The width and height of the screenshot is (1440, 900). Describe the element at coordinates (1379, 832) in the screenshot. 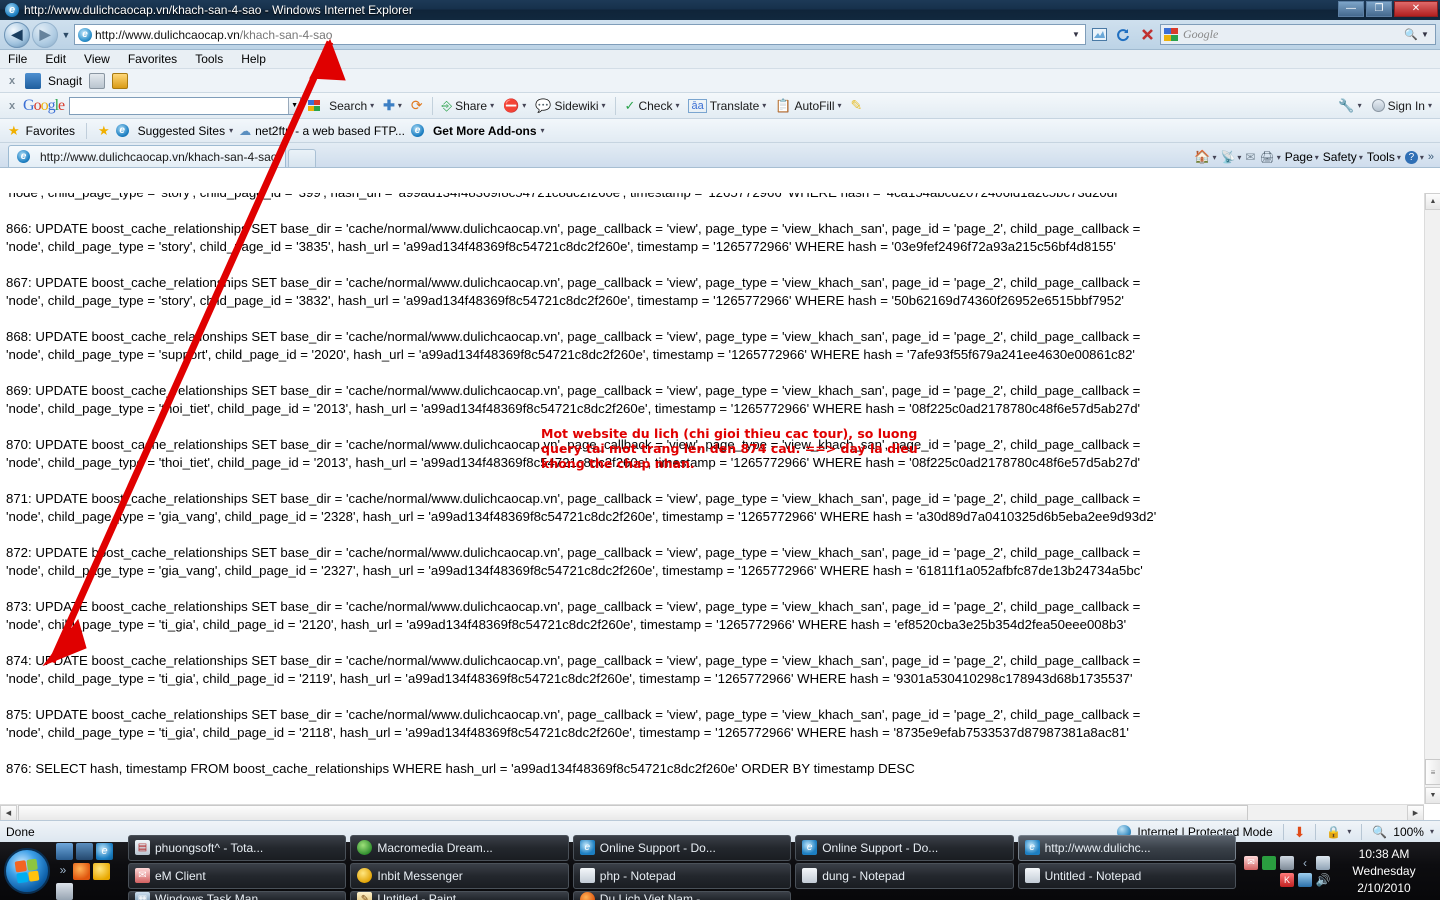

I see `zoom-icon: 🔍` at that location.